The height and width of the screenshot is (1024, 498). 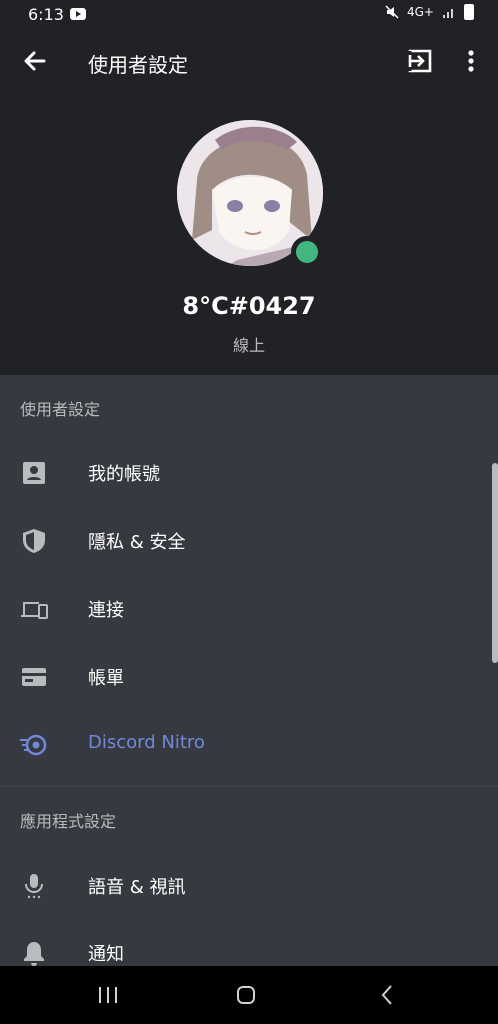 What do you see at coordinates (245, 540) in the screenshot?
I see `menu-item-privacy-safety: 隱私 & 安全` at bounding box center [245, 540].